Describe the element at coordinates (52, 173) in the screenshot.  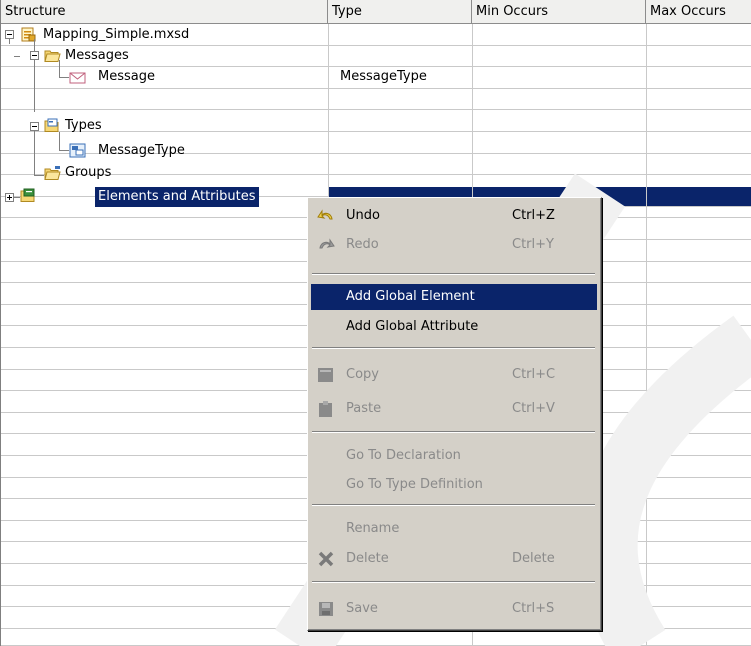
I see `groups-folder-icon` at that location.